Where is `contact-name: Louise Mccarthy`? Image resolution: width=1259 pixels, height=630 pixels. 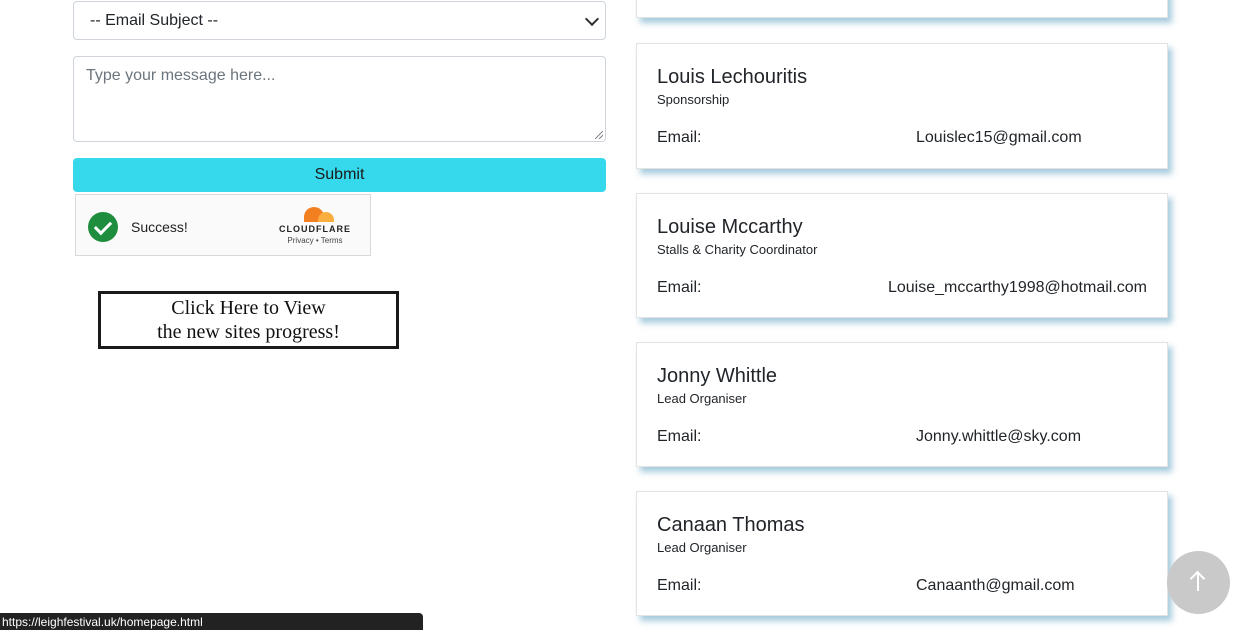
contact-name: Louise Mccarthy is located at coordinates (730, 227).